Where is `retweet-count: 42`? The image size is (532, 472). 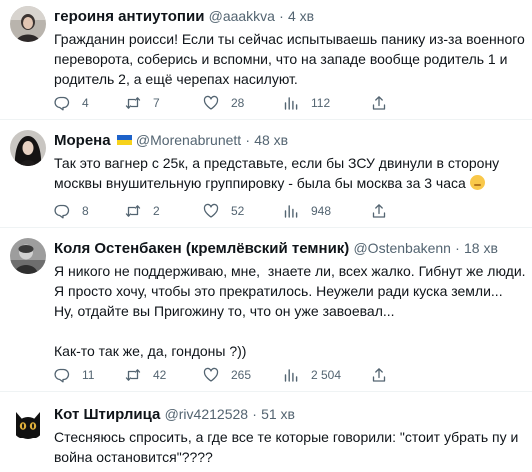 retweet-count: 42 is located at coordinates (160, 375).